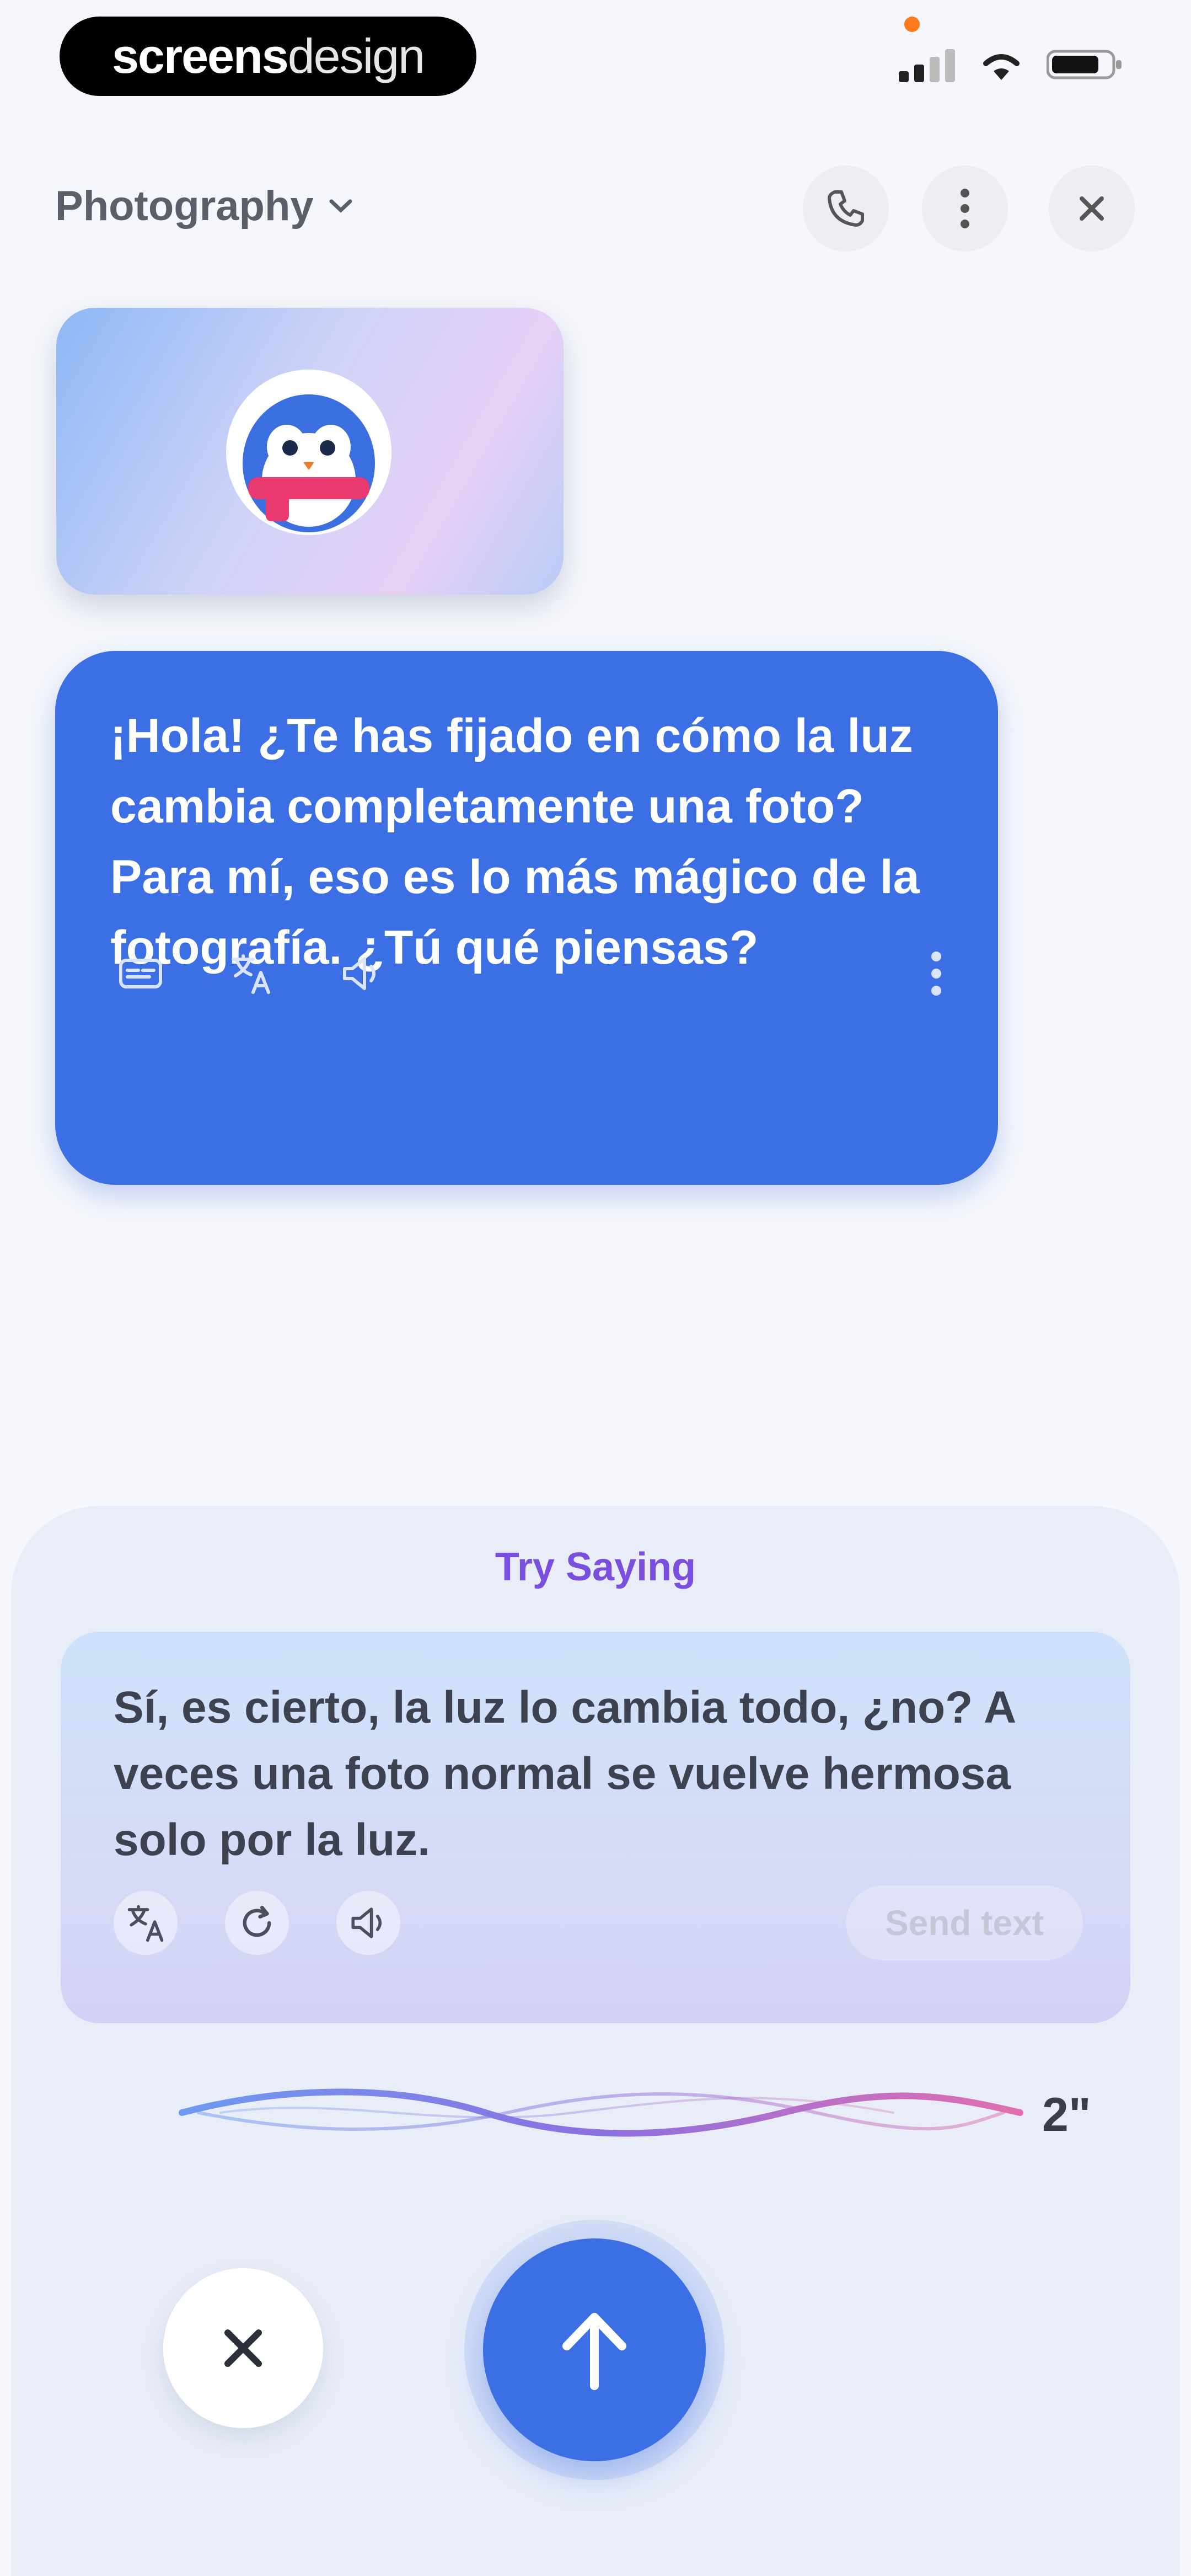 The image size is (1191, 2576). I want to click on send-recording-button, so click(594, 2349).